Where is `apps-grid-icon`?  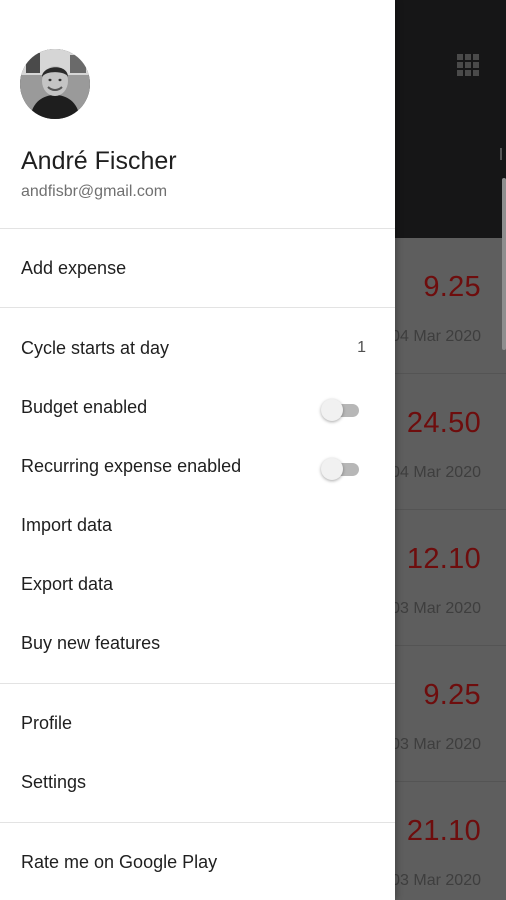
apps-grid-icon is located at coordinates (468, 65).